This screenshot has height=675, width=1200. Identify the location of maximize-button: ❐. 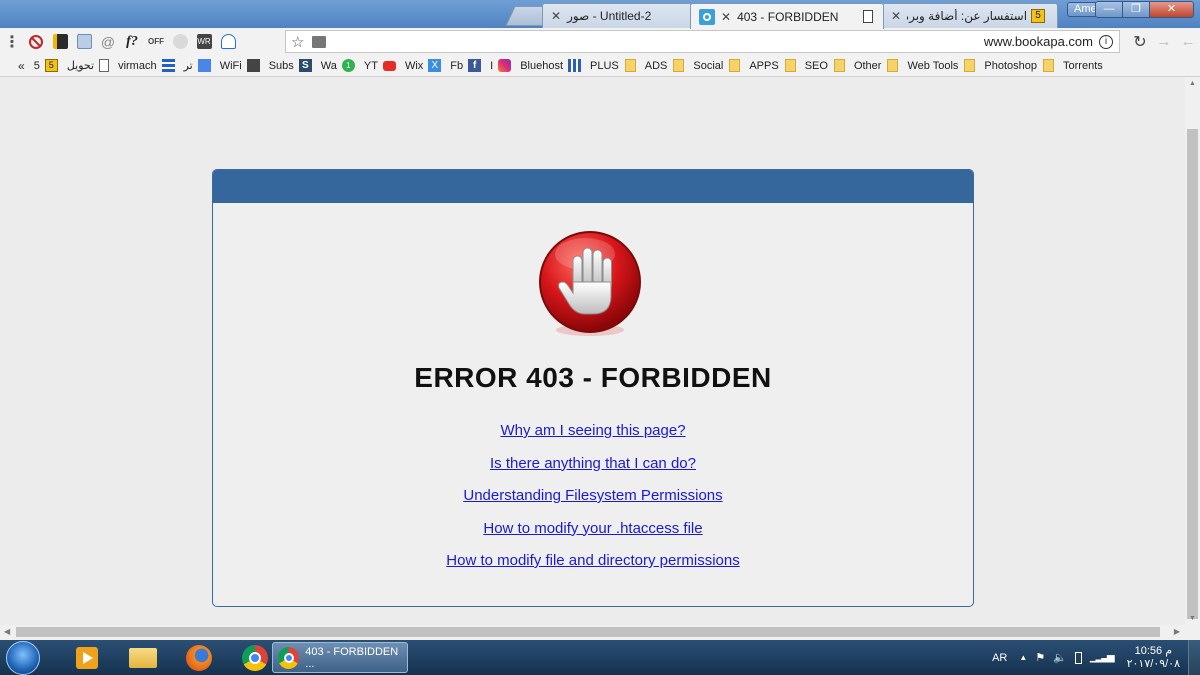
(1136, 9).